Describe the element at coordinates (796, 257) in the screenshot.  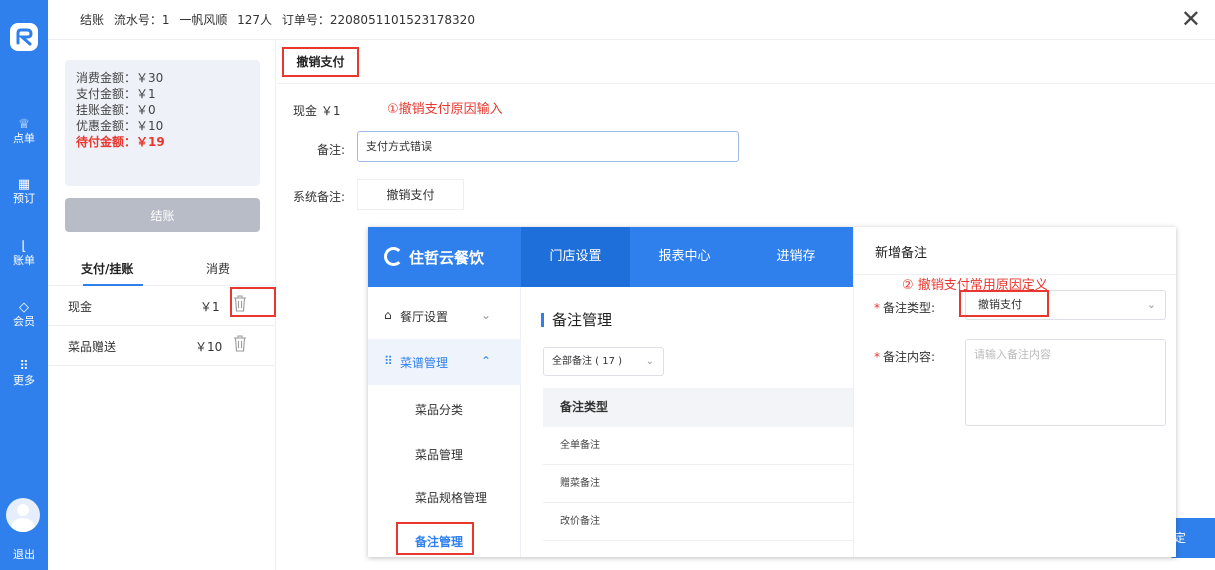
I see `nav-inventory: 进销存` at that location.